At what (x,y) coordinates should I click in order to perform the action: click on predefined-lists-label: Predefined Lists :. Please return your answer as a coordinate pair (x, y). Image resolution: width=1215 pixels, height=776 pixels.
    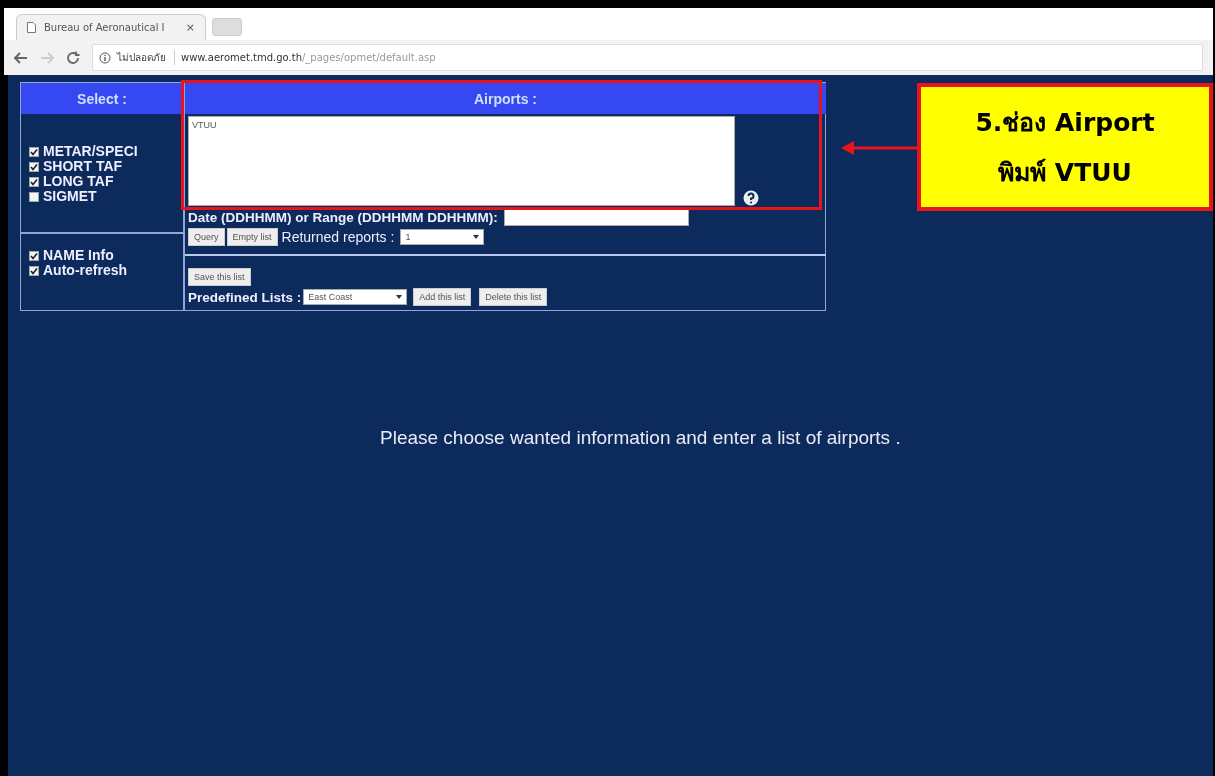
    Looking at the image, I should click on (245, 297).